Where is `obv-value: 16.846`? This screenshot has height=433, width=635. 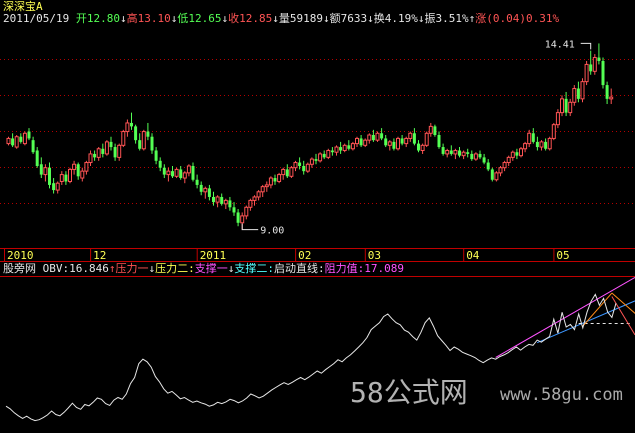 obv-value: 16.846 is located at coordinates (89, 268).